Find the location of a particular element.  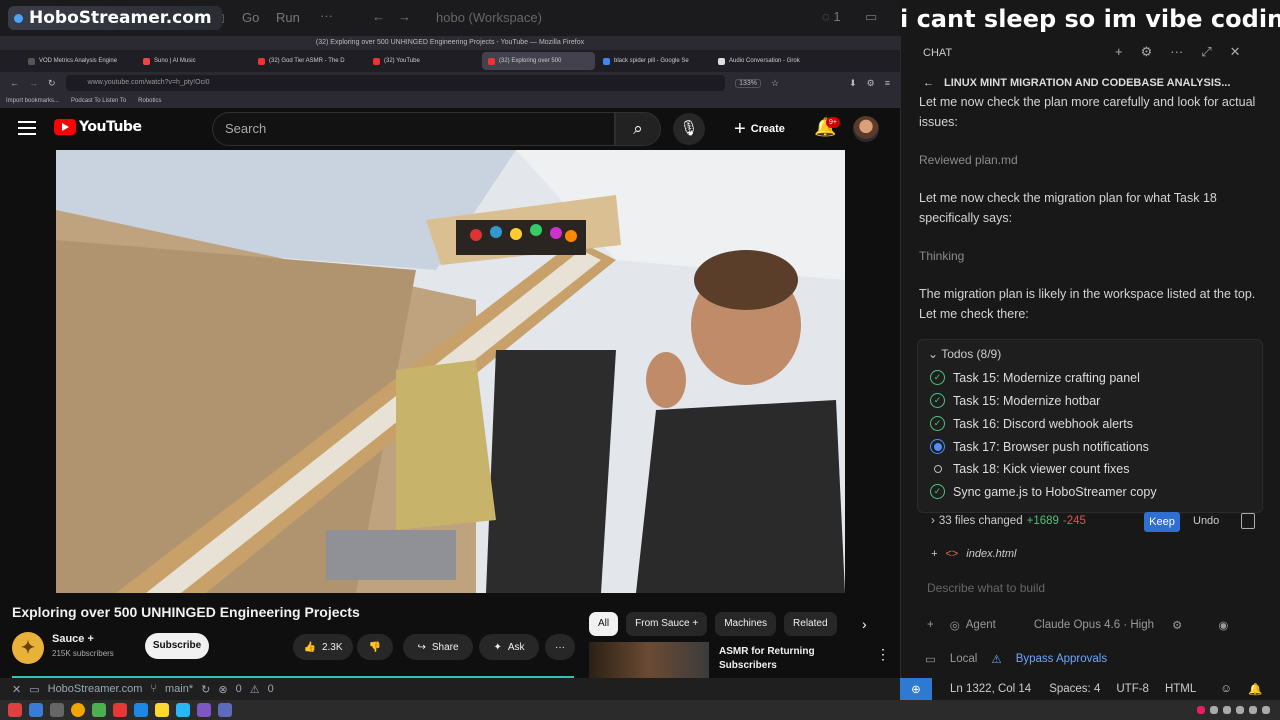

menu-hamburger-icon is located at coordinates (27, 128).